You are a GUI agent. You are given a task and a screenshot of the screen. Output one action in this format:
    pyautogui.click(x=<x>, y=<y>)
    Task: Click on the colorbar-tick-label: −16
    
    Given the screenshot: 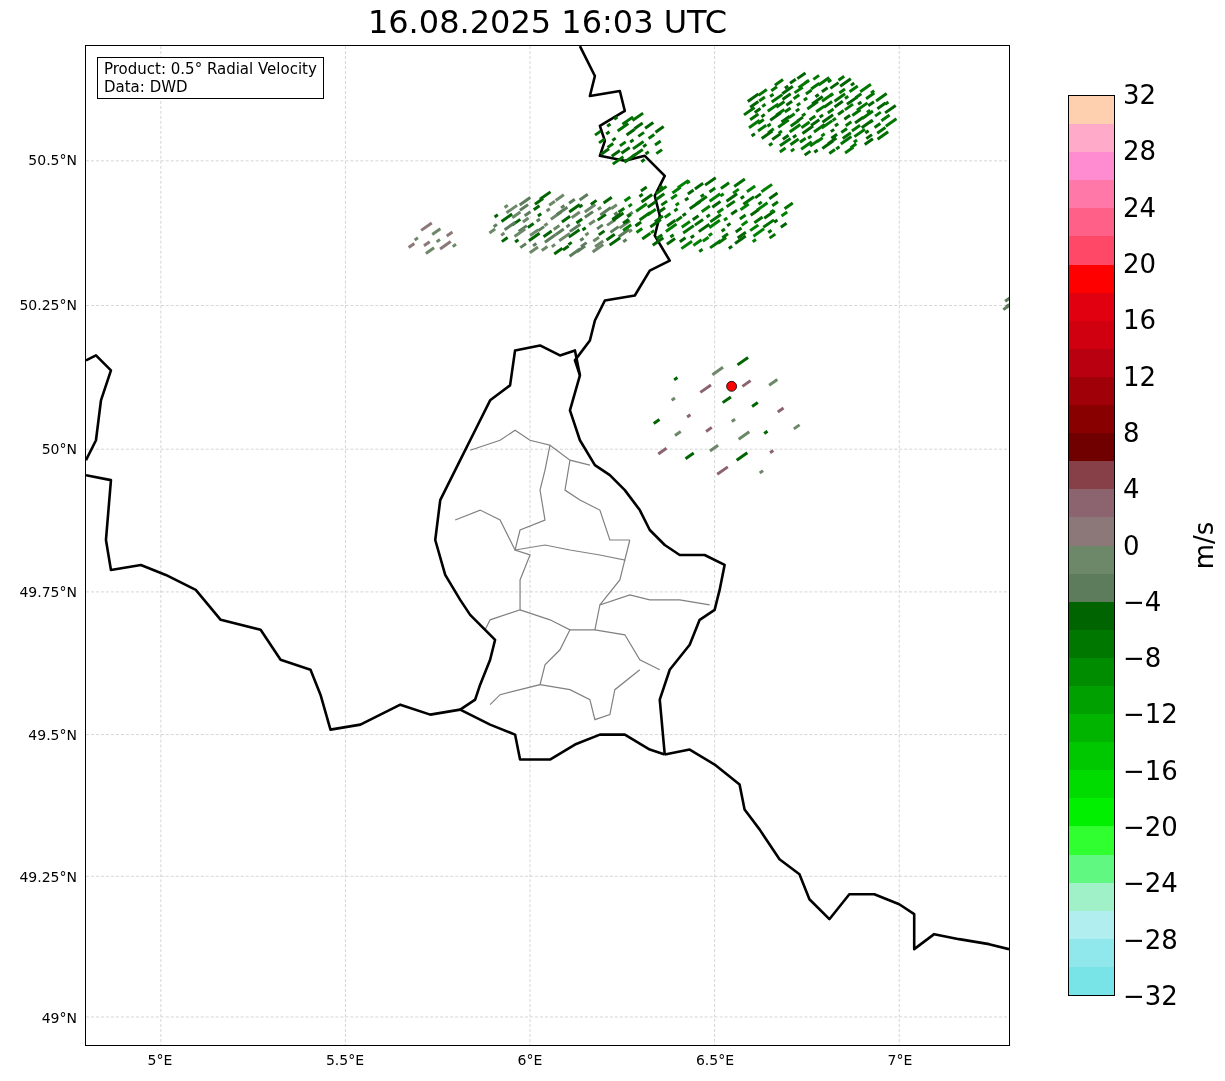 What is the action you would take?
    pyautogui.click(x=1150, y=770)
    